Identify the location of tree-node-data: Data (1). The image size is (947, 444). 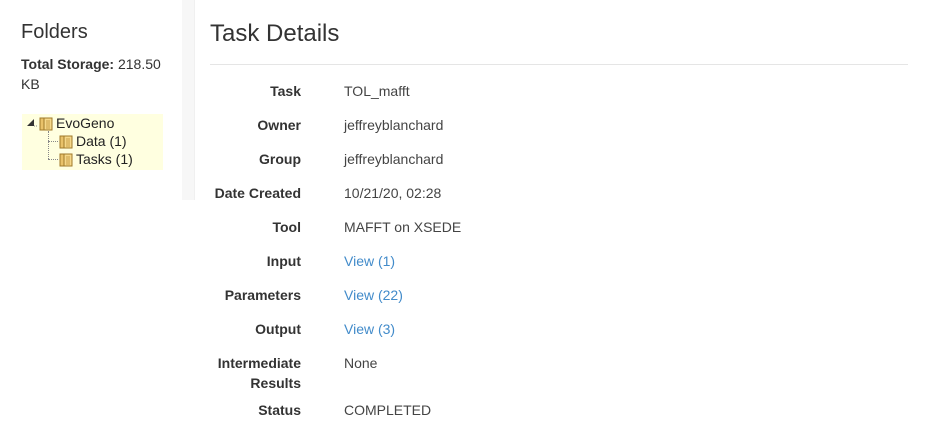
(93, 141).